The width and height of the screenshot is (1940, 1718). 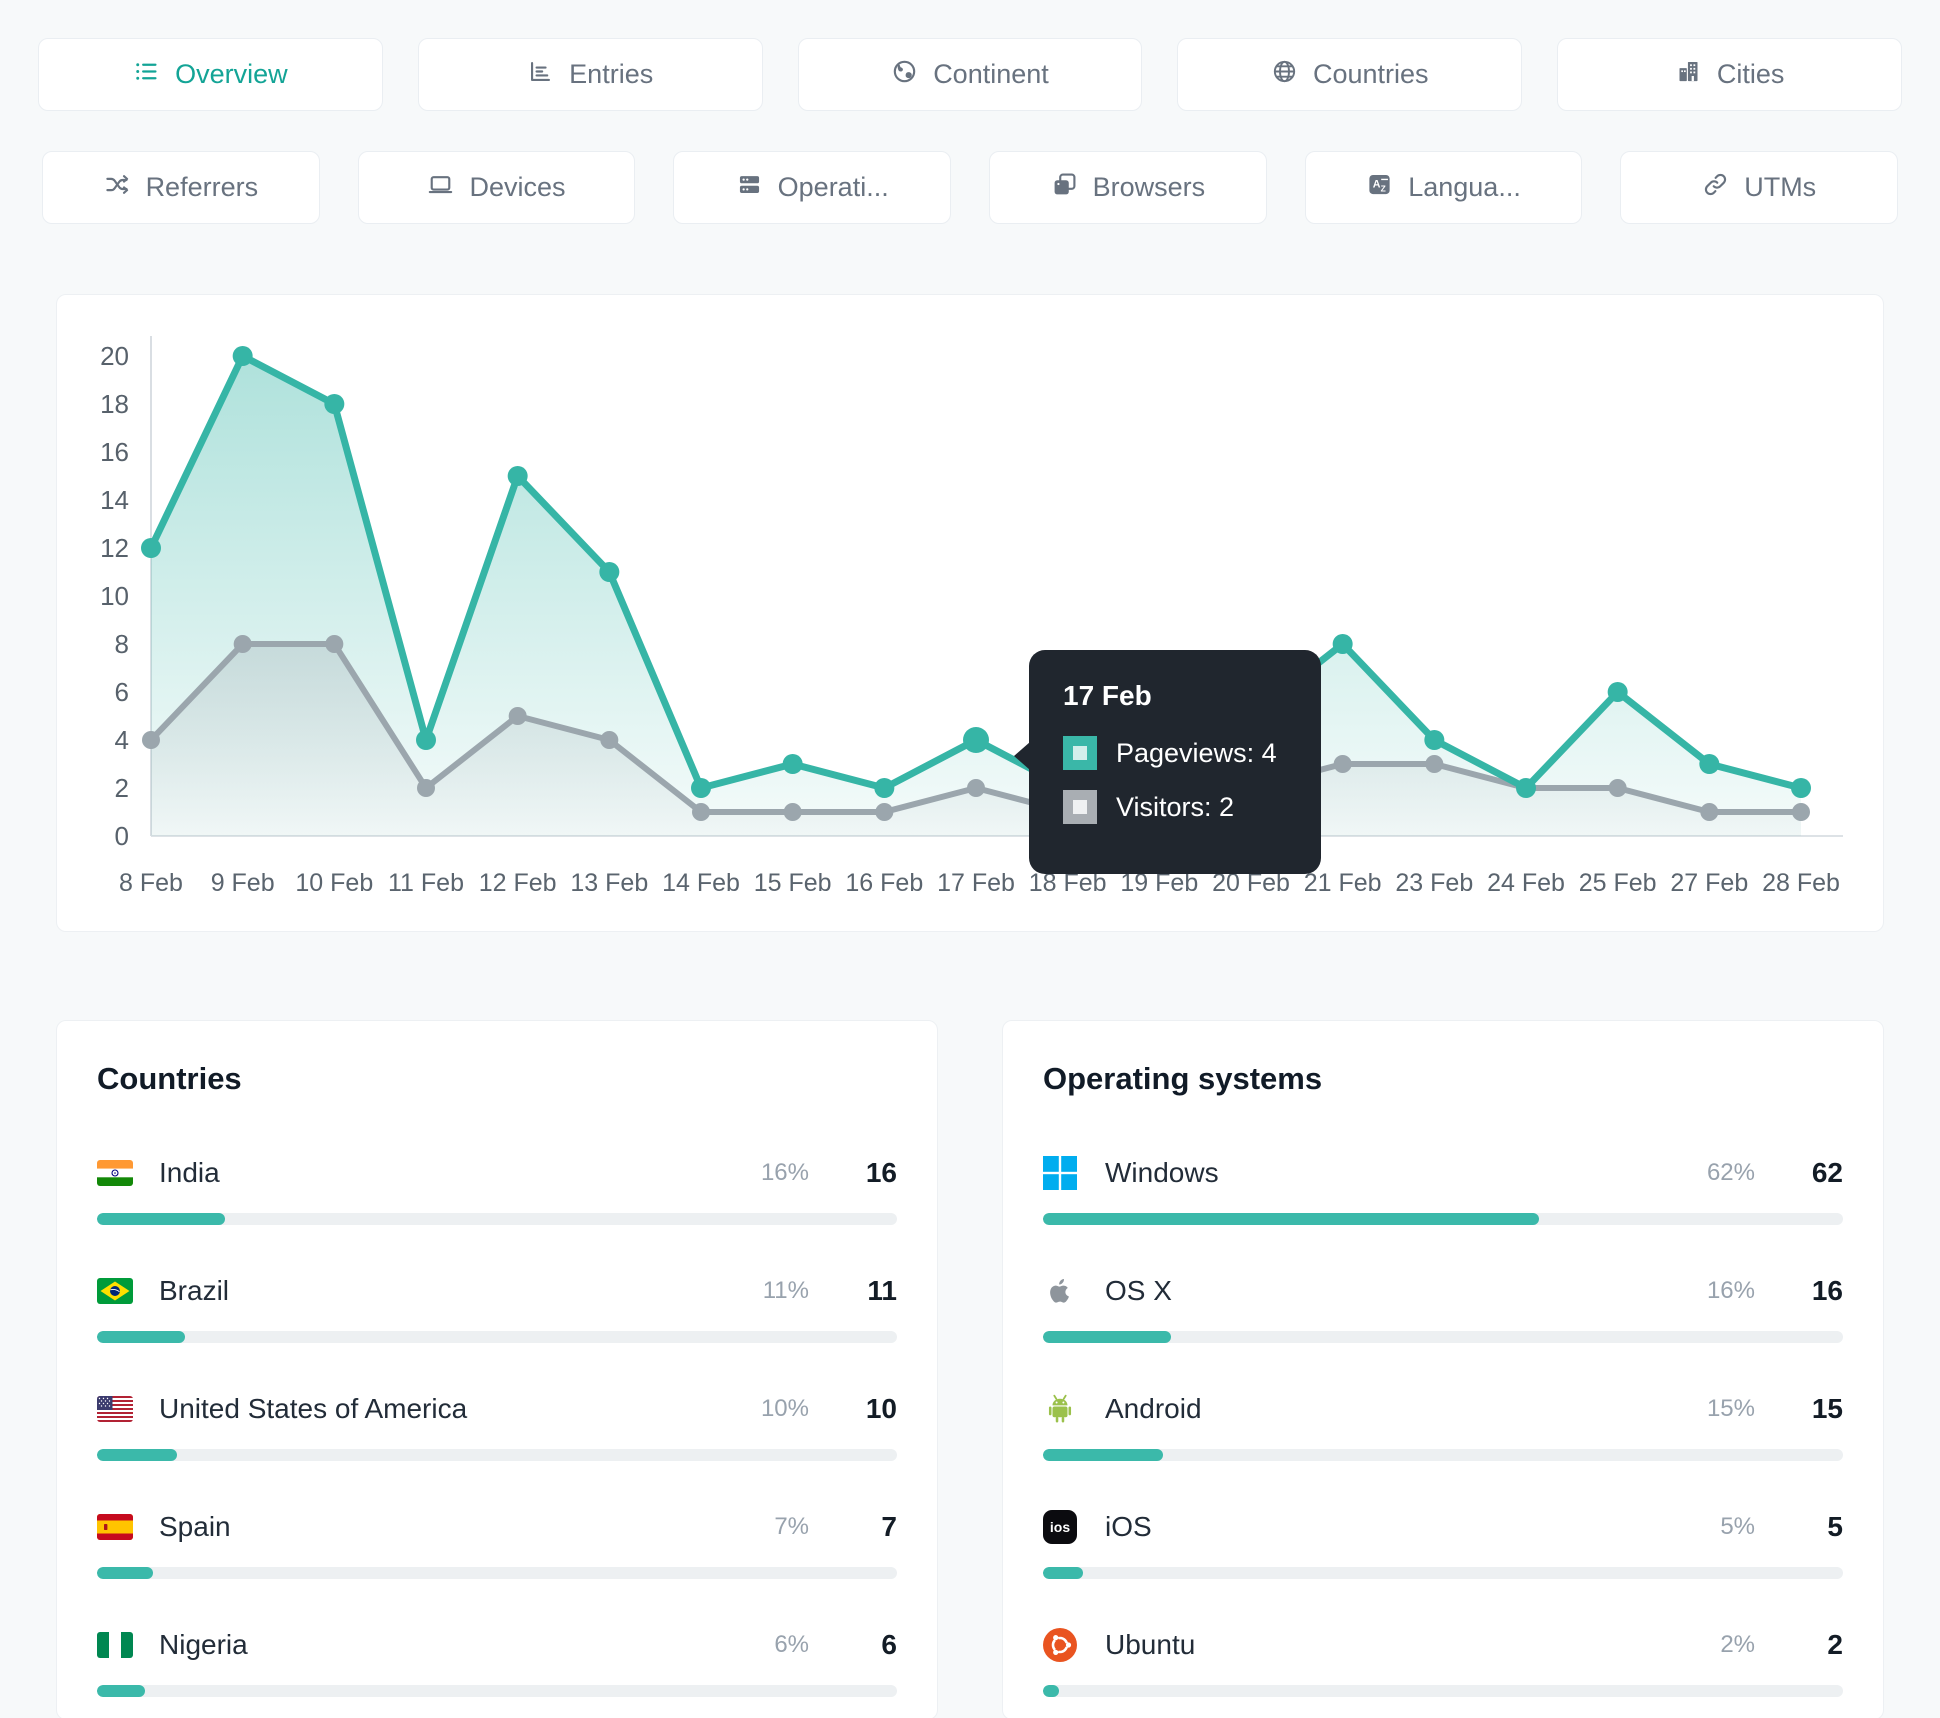 What do you see at coordinates (701, 883) in the screenshot?
I see `svg-text: 14 Feb` at bounding box center [701, 883].